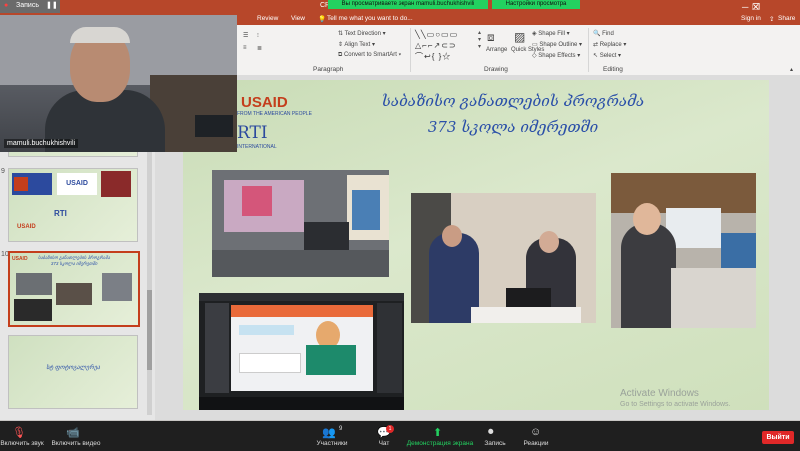  Describe the element at coordinates (675, 404) in the screenshot. I see `activate-windows-subtitle: Go to Settings to activate Windows.` at that location.